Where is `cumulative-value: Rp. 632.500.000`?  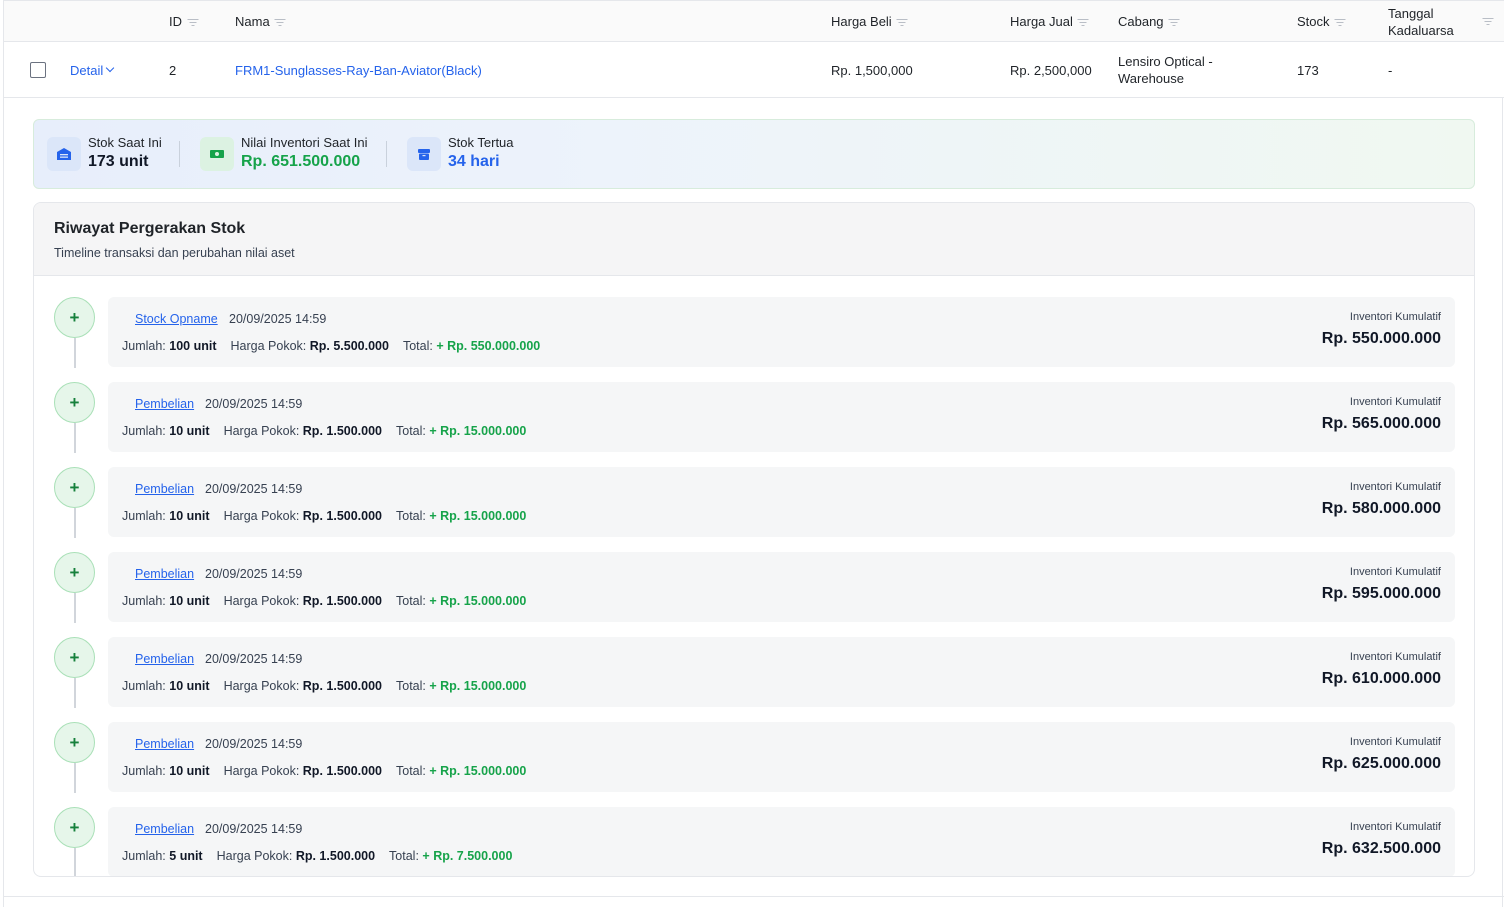 cumulative-value: Rp. 632.500.000 is located at coordinates (1381, 848).